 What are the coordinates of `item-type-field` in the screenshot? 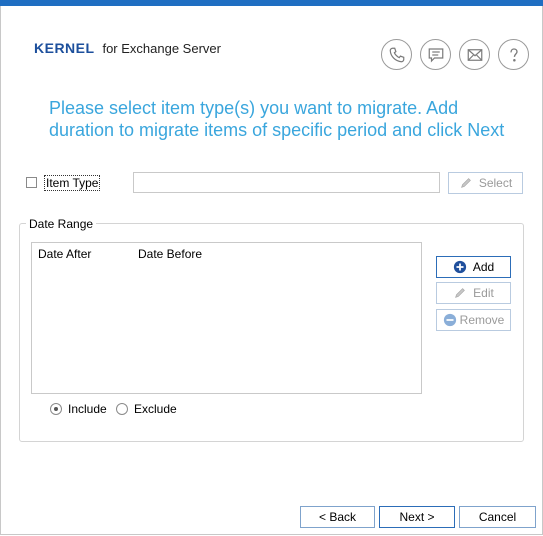 It's located at (286, 182).